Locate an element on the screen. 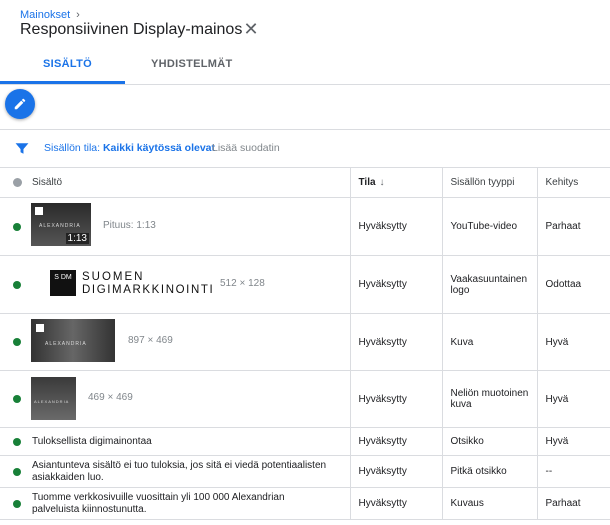 The image size is (610, 525). page-title: Responsiivinen Display-mainos is located at coordinates (131, 29).